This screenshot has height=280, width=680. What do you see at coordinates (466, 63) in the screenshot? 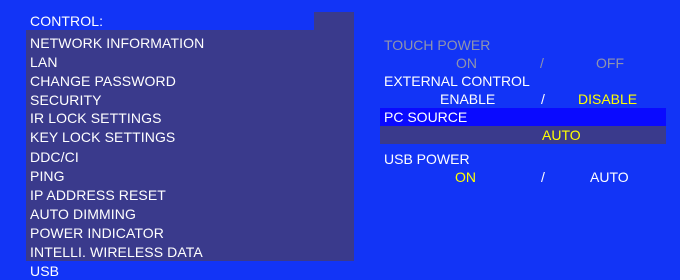
I see `touch-power-on-option: ON` at bounding box center [466, 63].